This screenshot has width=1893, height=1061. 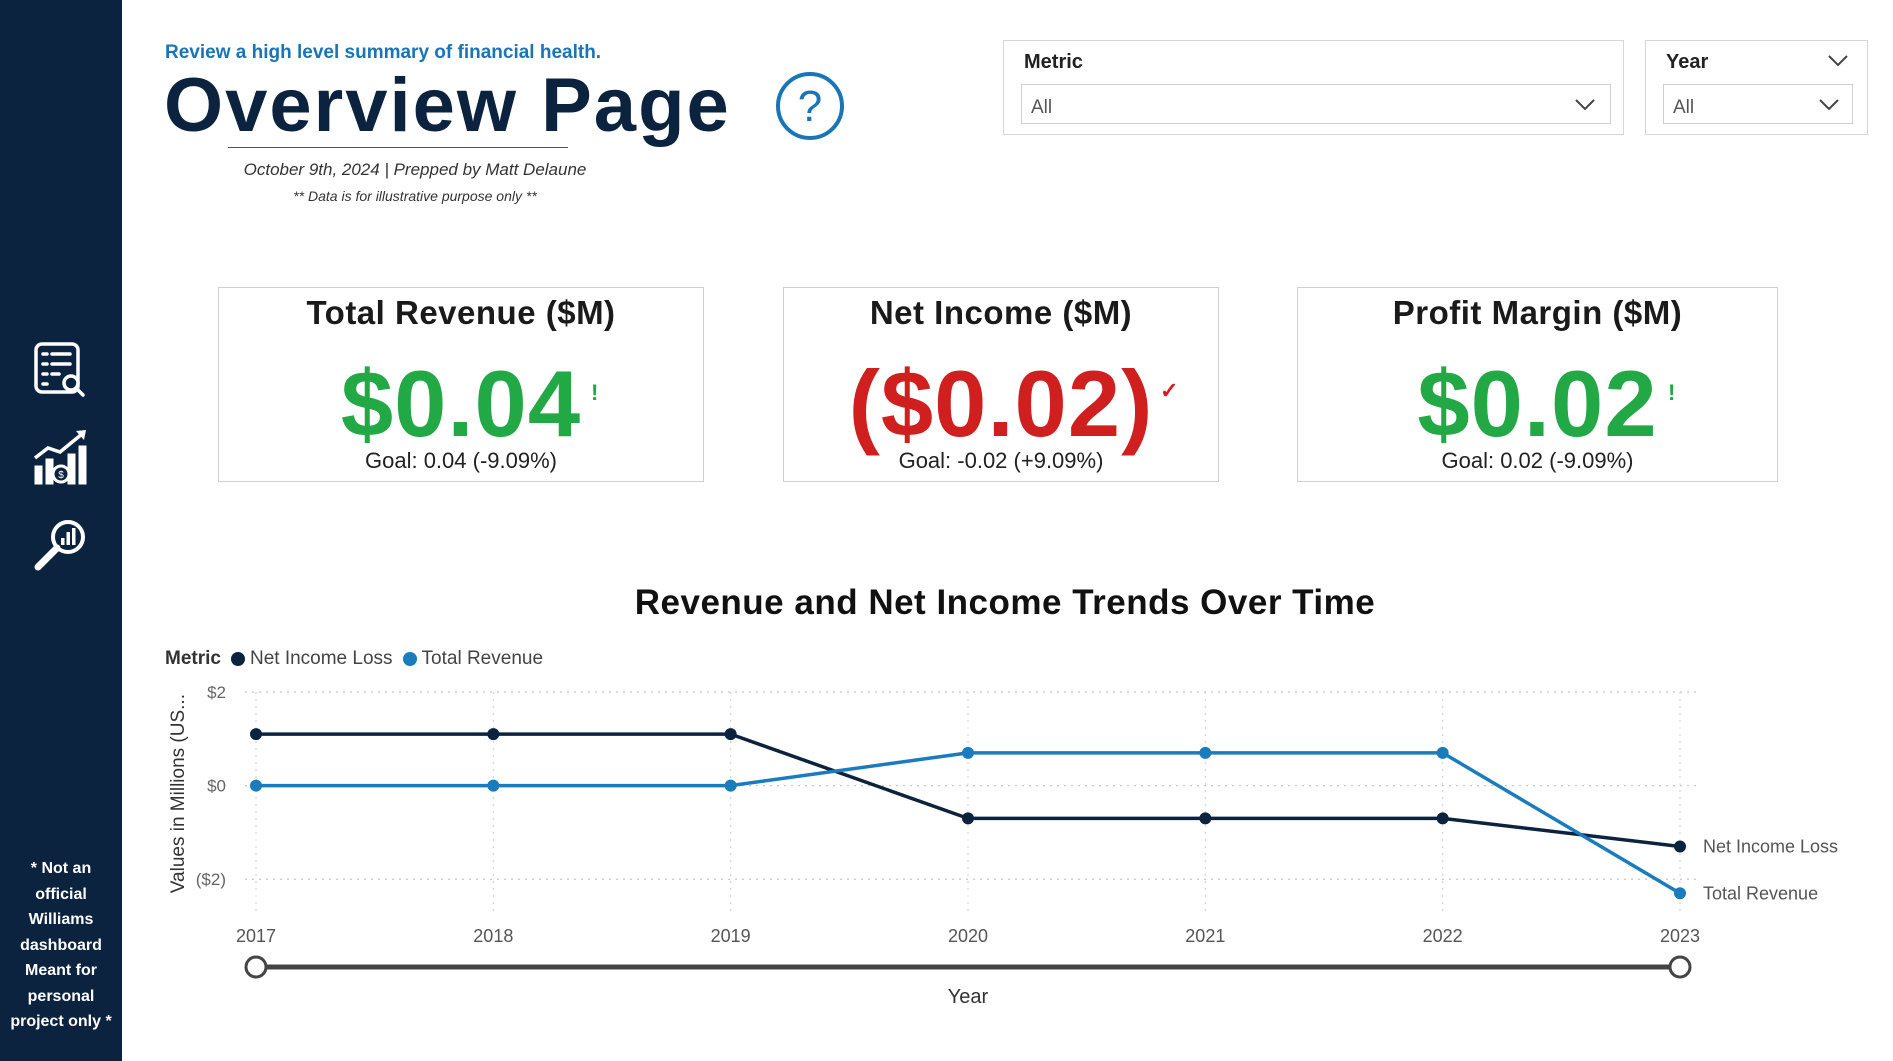 I want to click on slider-start-handle, so click(x=256, y=967).